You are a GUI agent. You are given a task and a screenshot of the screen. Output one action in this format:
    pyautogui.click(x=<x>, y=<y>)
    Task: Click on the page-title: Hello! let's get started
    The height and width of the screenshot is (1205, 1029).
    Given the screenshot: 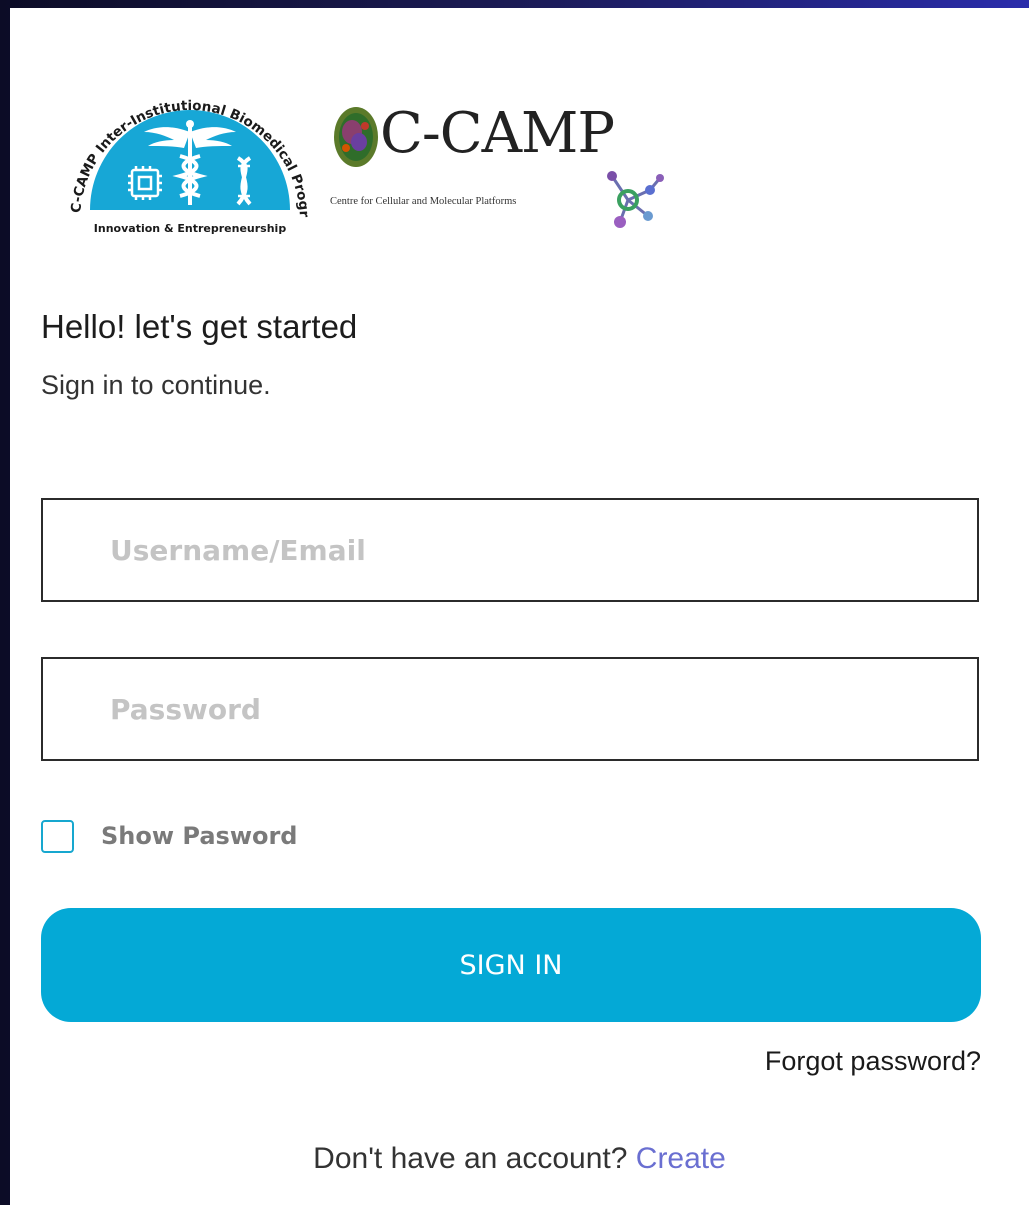 What is the action you would take?
    pyautogui.click(x=199, y=326)
    